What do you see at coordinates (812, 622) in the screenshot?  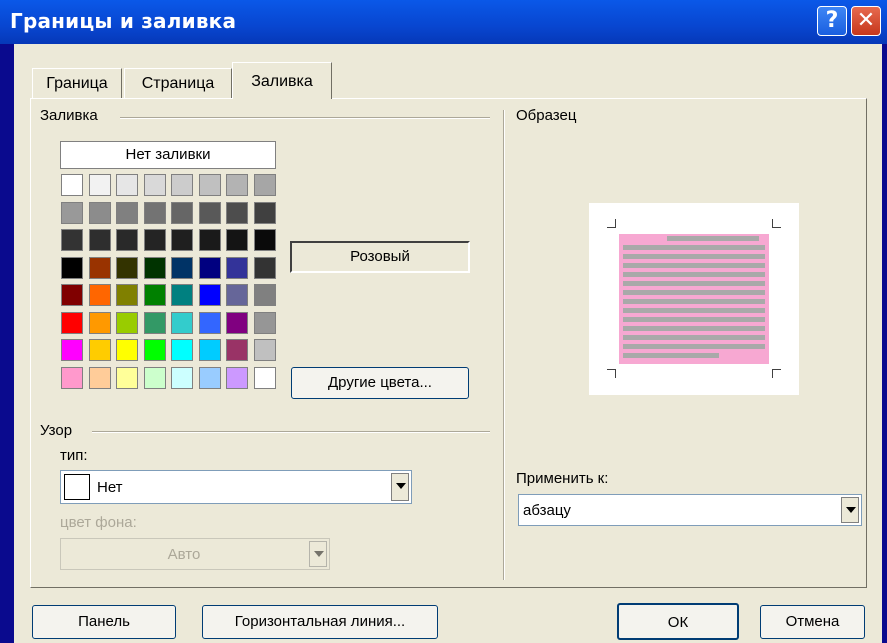 I see `cancel-button: Отмена` at bounding box center [812, 622].